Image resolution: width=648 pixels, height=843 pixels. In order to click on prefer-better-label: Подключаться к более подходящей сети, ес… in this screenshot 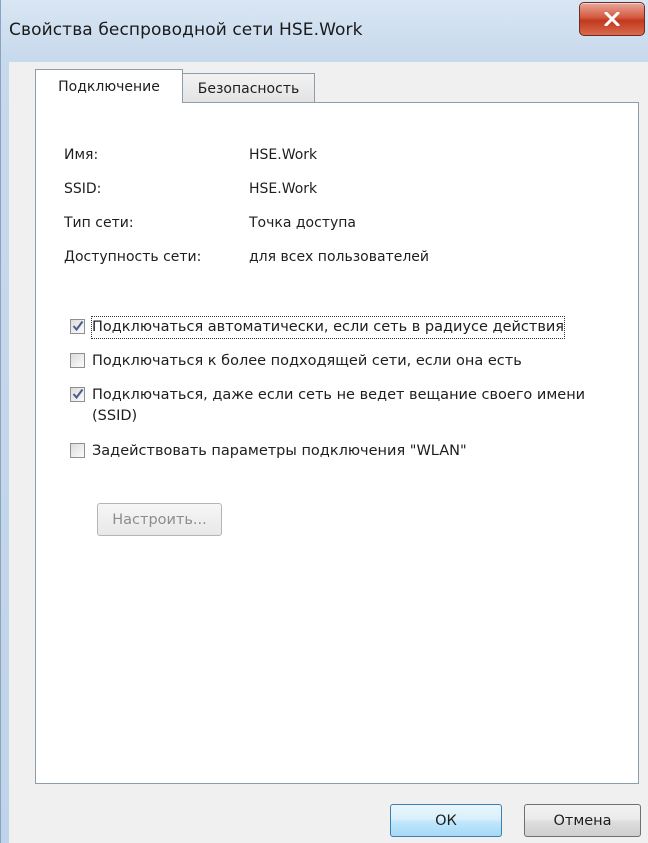, I will do `click(307, 361)`.